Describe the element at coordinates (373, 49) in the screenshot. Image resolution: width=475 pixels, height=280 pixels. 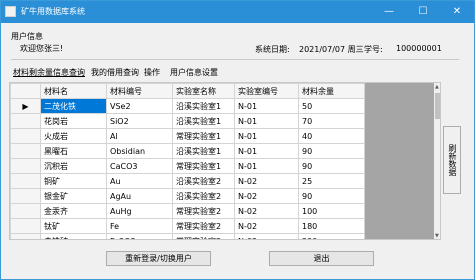
I see `student-id-label: 学号:` at that location.